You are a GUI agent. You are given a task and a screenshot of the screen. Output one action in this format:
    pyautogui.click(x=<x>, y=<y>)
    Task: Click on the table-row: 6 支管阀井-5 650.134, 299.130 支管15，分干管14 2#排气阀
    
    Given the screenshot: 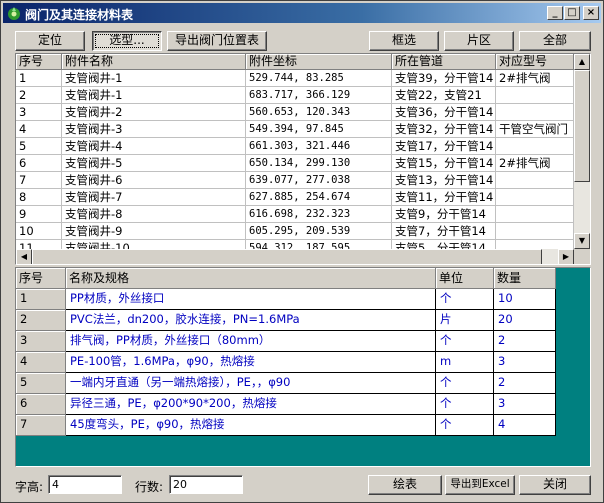 What is the action you would take?
    pyautogui.click(x=295, y=163)
    